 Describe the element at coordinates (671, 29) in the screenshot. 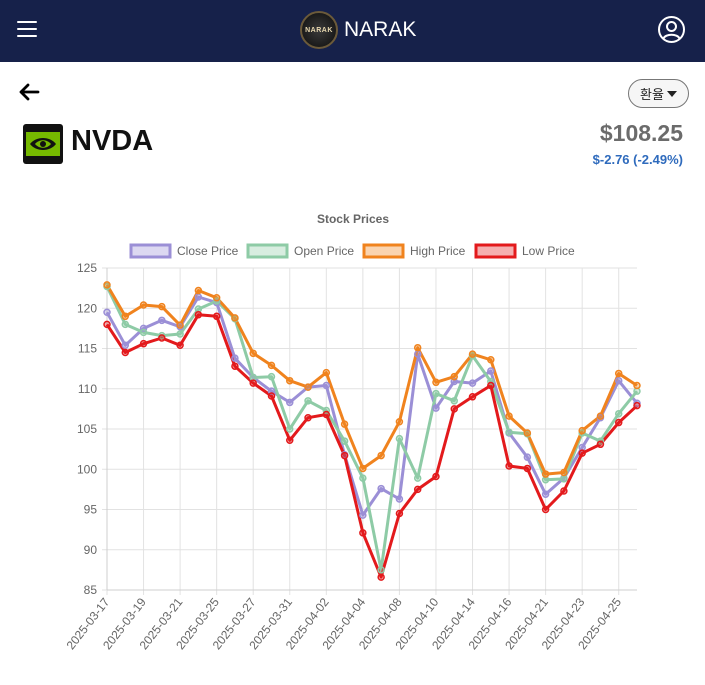

I see `user-circle-icon` at that location.